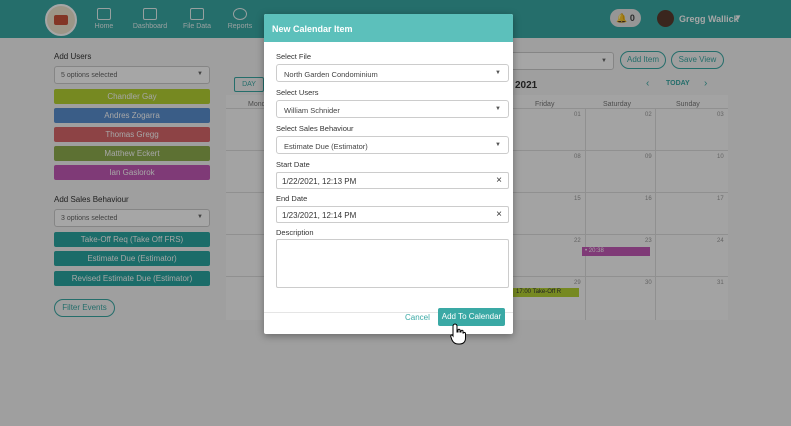  Describe the element at coordinates (392, 73) in the screenshot. I see `select-file-dropdown: North Garden Condominium ▼` at that location.